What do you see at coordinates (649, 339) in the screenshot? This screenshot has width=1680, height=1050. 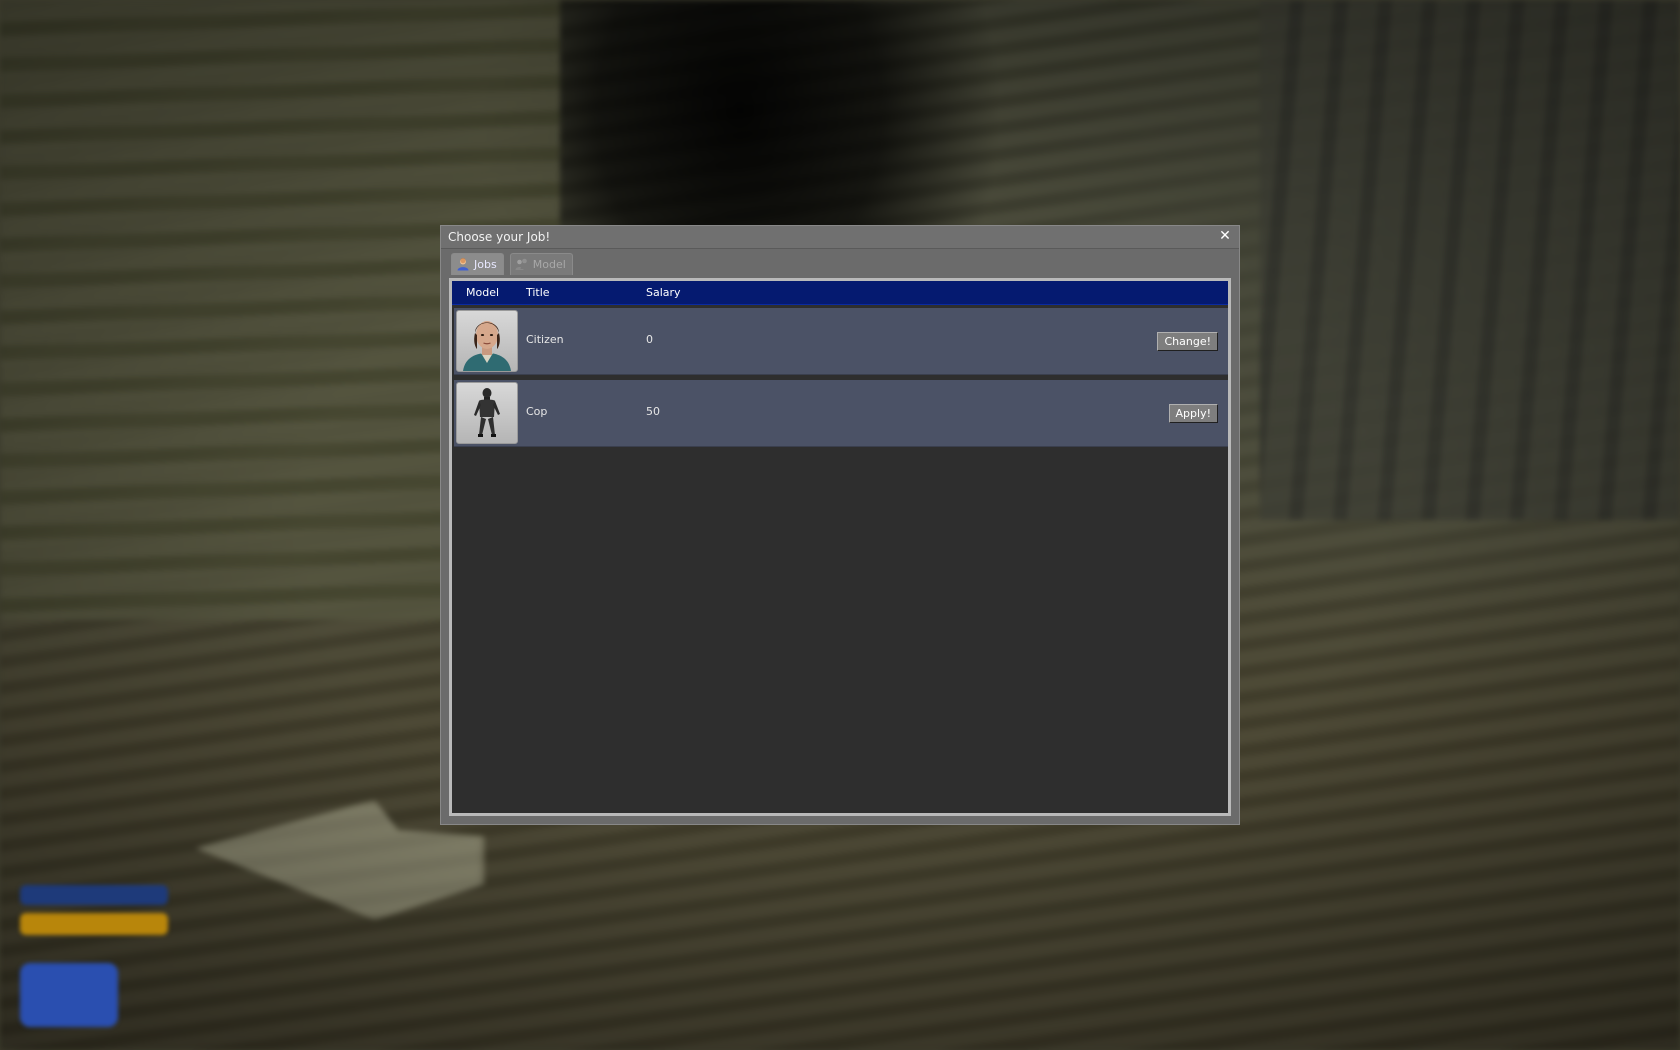 I see `job-salary: 0` at bounding box center [649, 339].